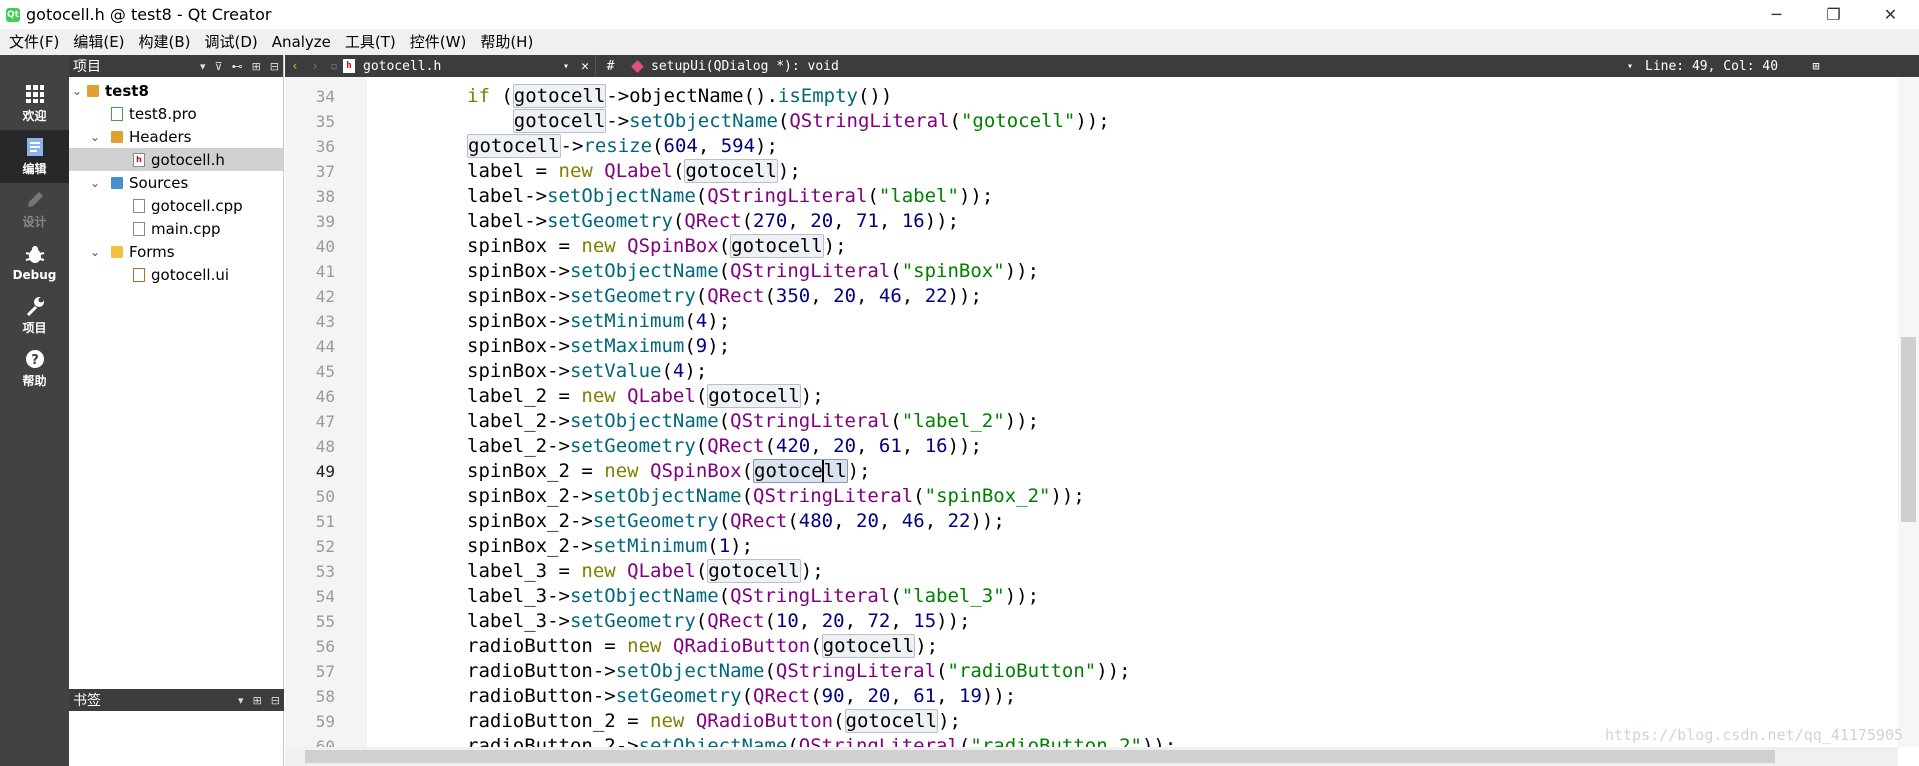 Image resolution: width=1919 pixels, height=766 pixels. I want to click on symbol-selector: setupUi(QDialog *): void ▾, so click(1132, 66).